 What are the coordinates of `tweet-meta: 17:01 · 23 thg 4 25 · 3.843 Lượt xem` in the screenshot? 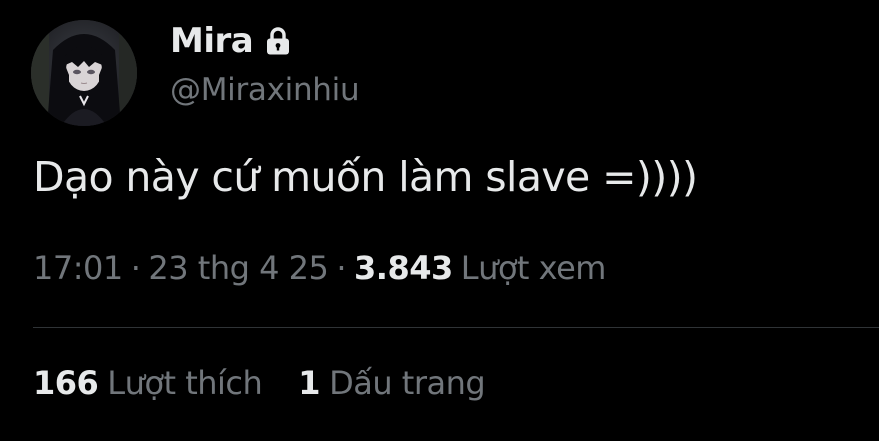 It's located at (319, 268).